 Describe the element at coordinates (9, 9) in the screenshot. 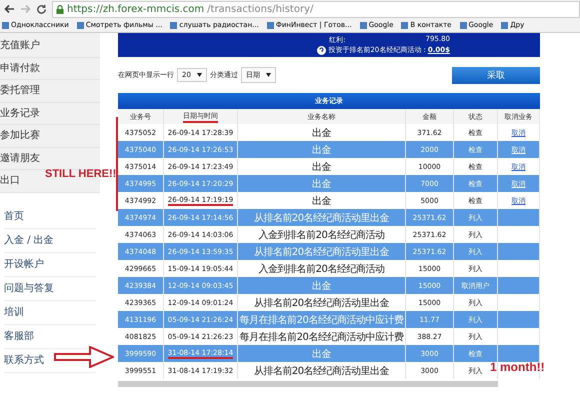

I see `back-icon` at that location.